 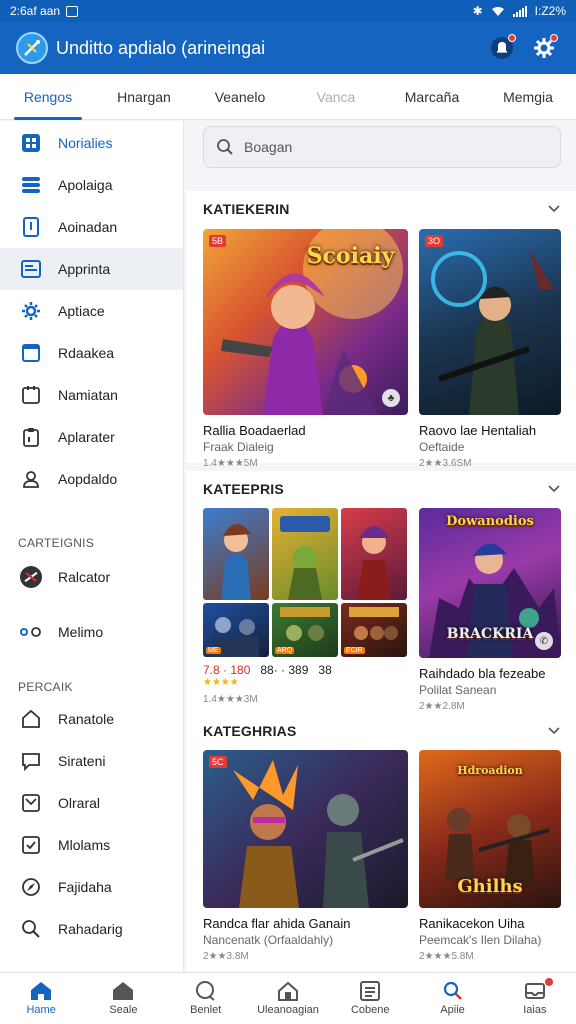 What do you see at coordinates (31, 437) in the screenshot?
I see `clipboard-icon` at bounding box center [31, 437].